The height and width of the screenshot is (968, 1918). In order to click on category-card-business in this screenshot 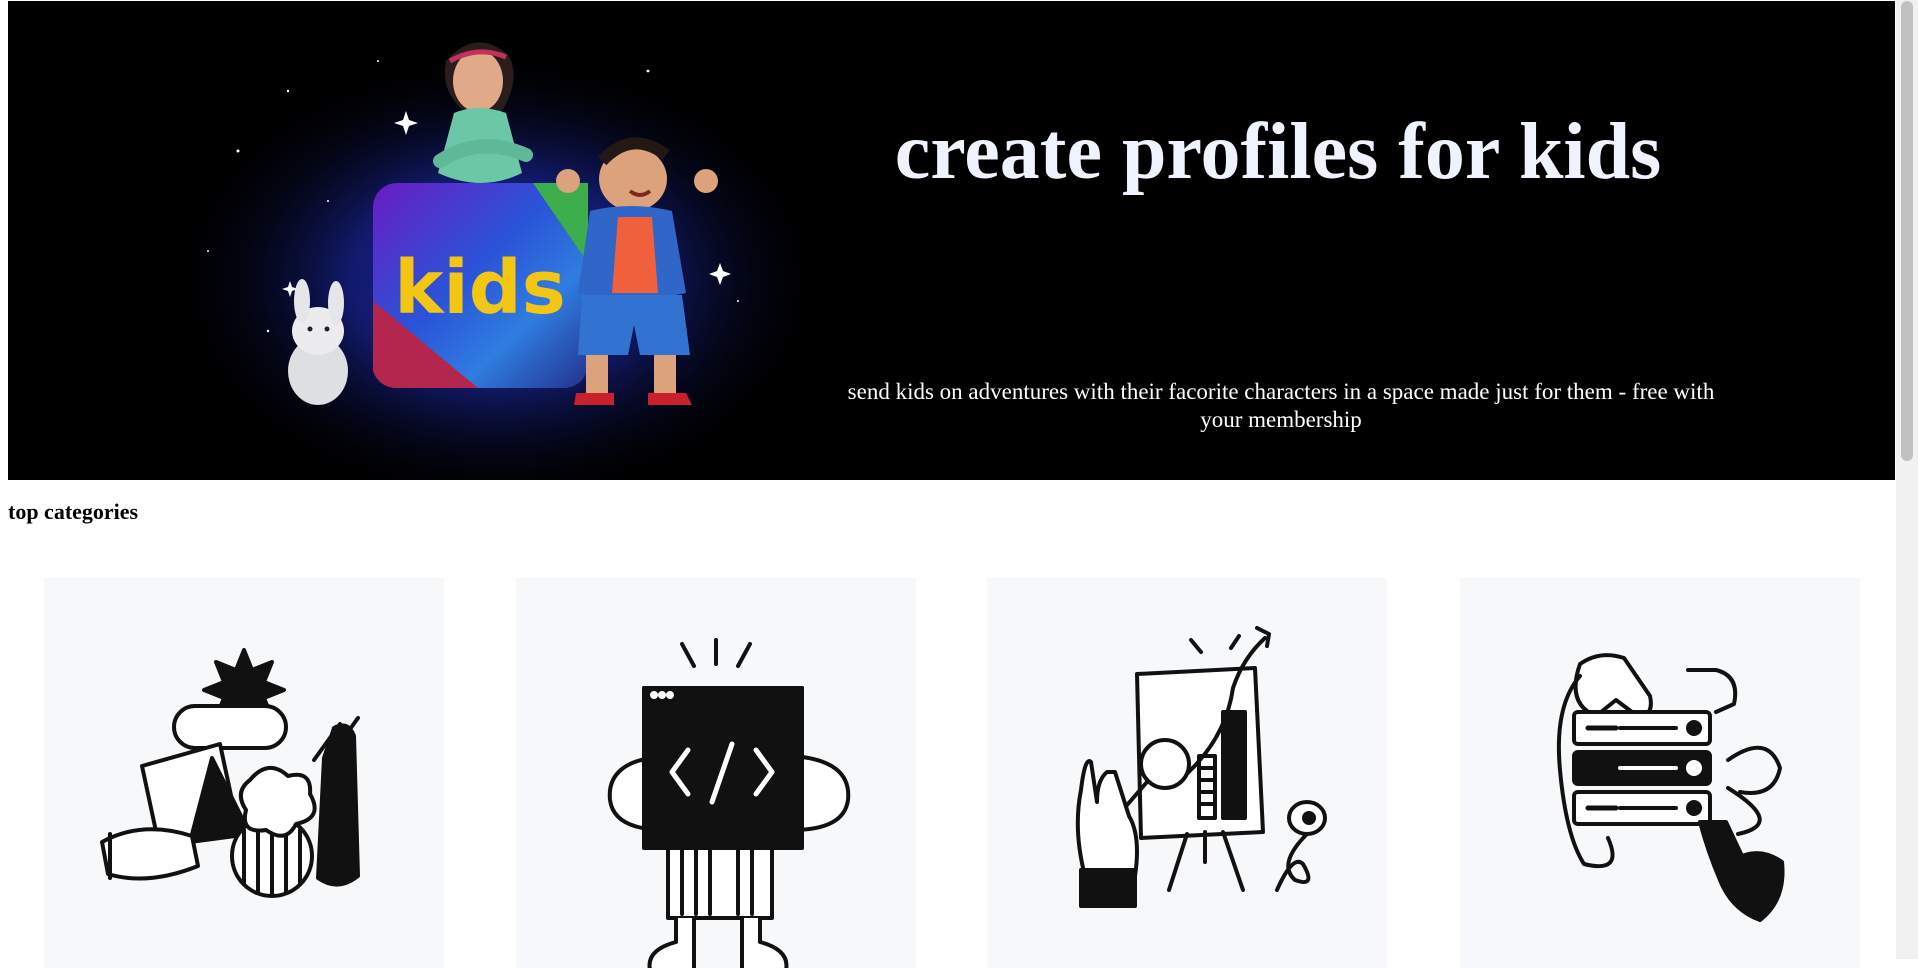, I will do `click(1187, 773)`.